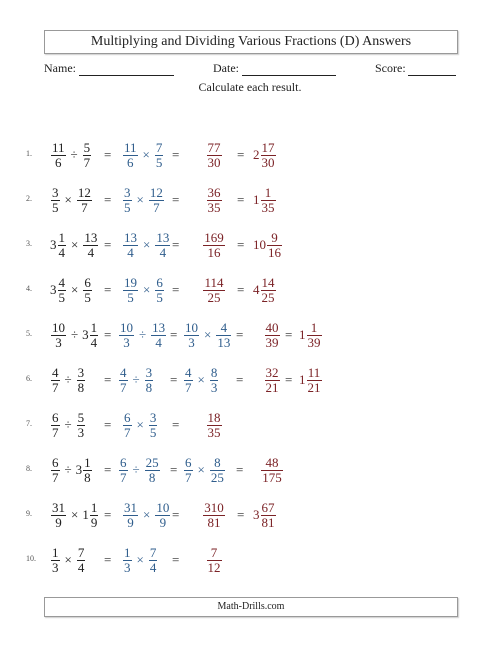  I want to click on problem-row: 1. 11 6 ÷ 5 7 = 11 6 × 7 5 = 77 30 = 2 17 30, so click(250, 155).